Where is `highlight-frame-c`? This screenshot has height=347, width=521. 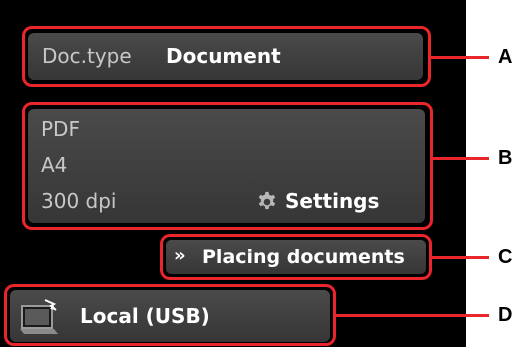 highlight-frame-c is located at coordinates (296, 257).